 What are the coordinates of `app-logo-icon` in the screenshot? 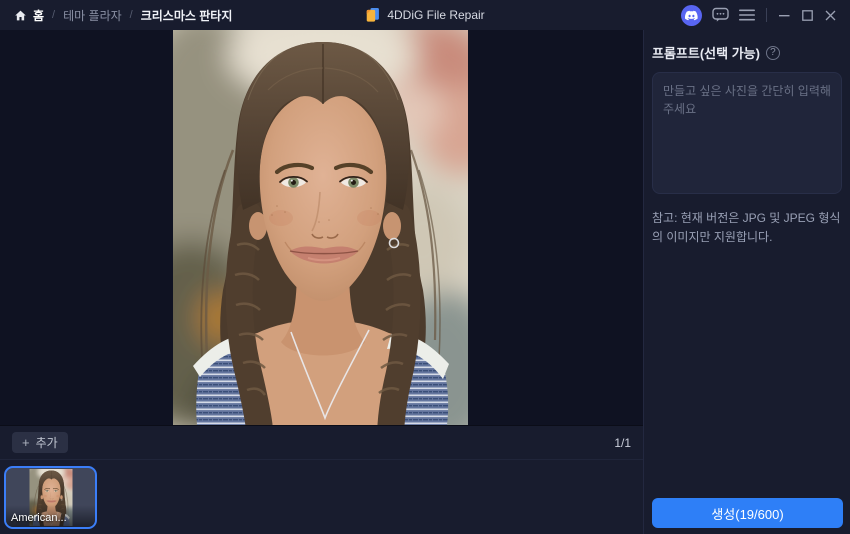 It's located at (372, 14).